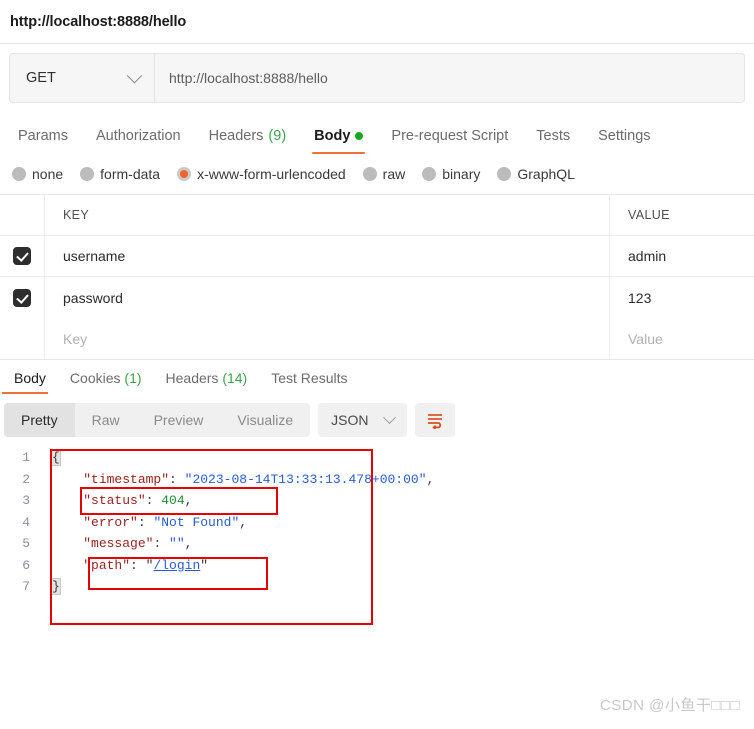 Image resolution: width=754 pixels, height=729 pixels. I want to click on request-tab-label: Authorization, so click(138, 136).